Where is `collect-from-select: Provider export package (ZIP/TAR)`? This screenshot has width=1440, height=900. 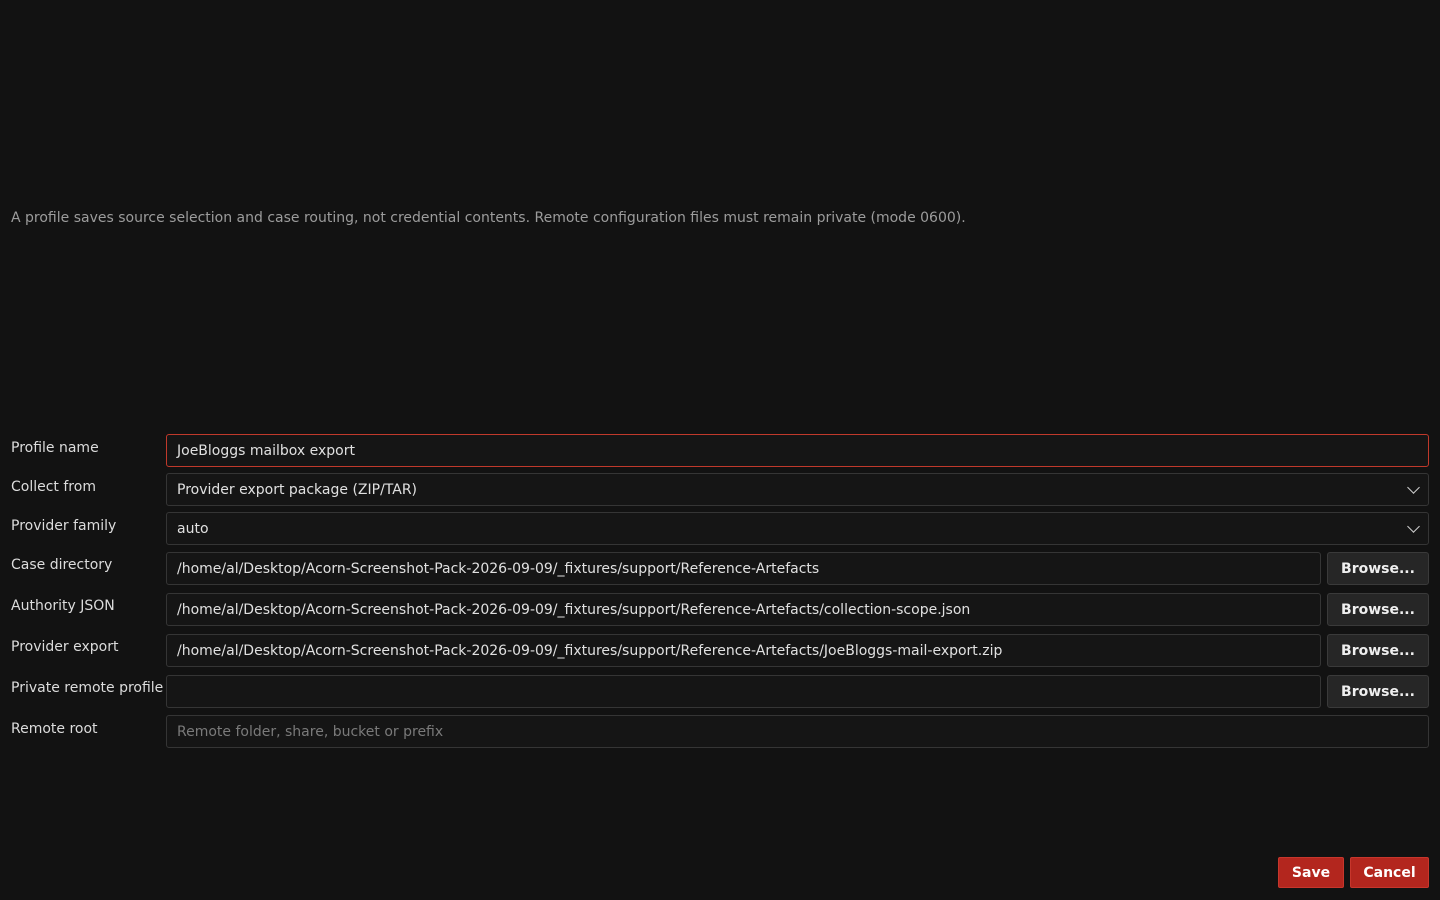 collect-from-select: Provider export package (ZIP/TAR) is located at coordinates (797, 489).